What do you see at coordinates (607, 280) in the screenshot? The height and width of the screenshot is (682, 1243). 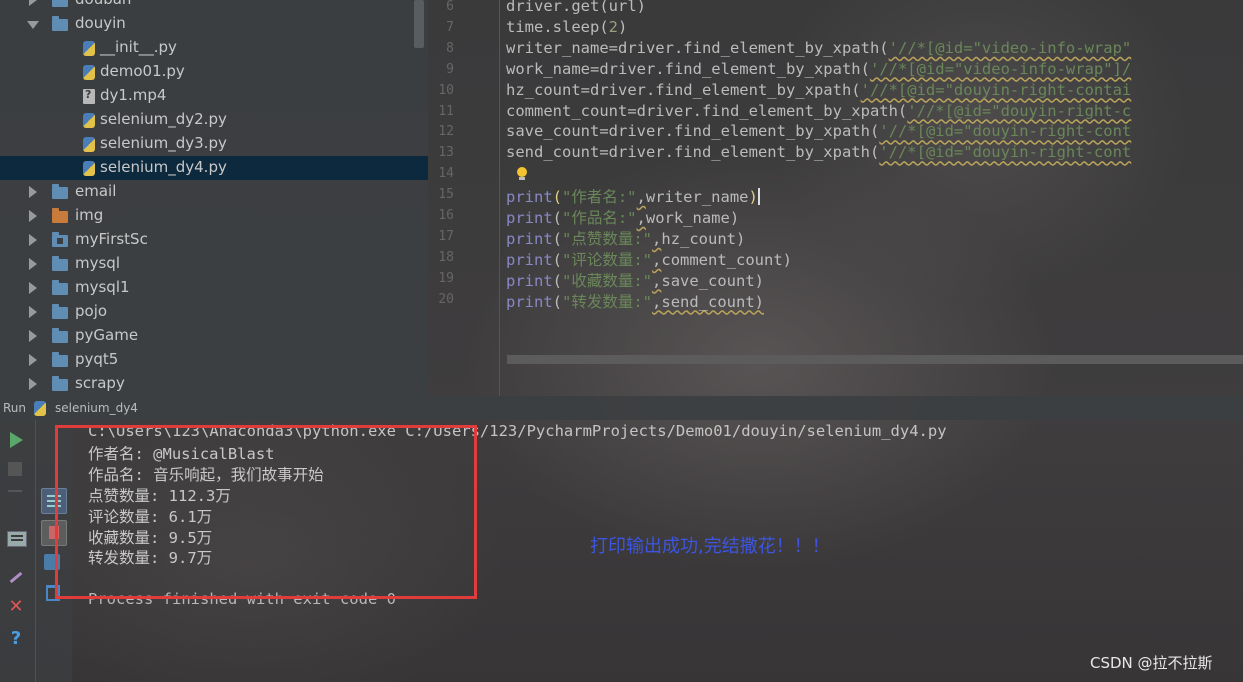 I see `code-token: "收藏数量:"` at bounding box center [607, 280].